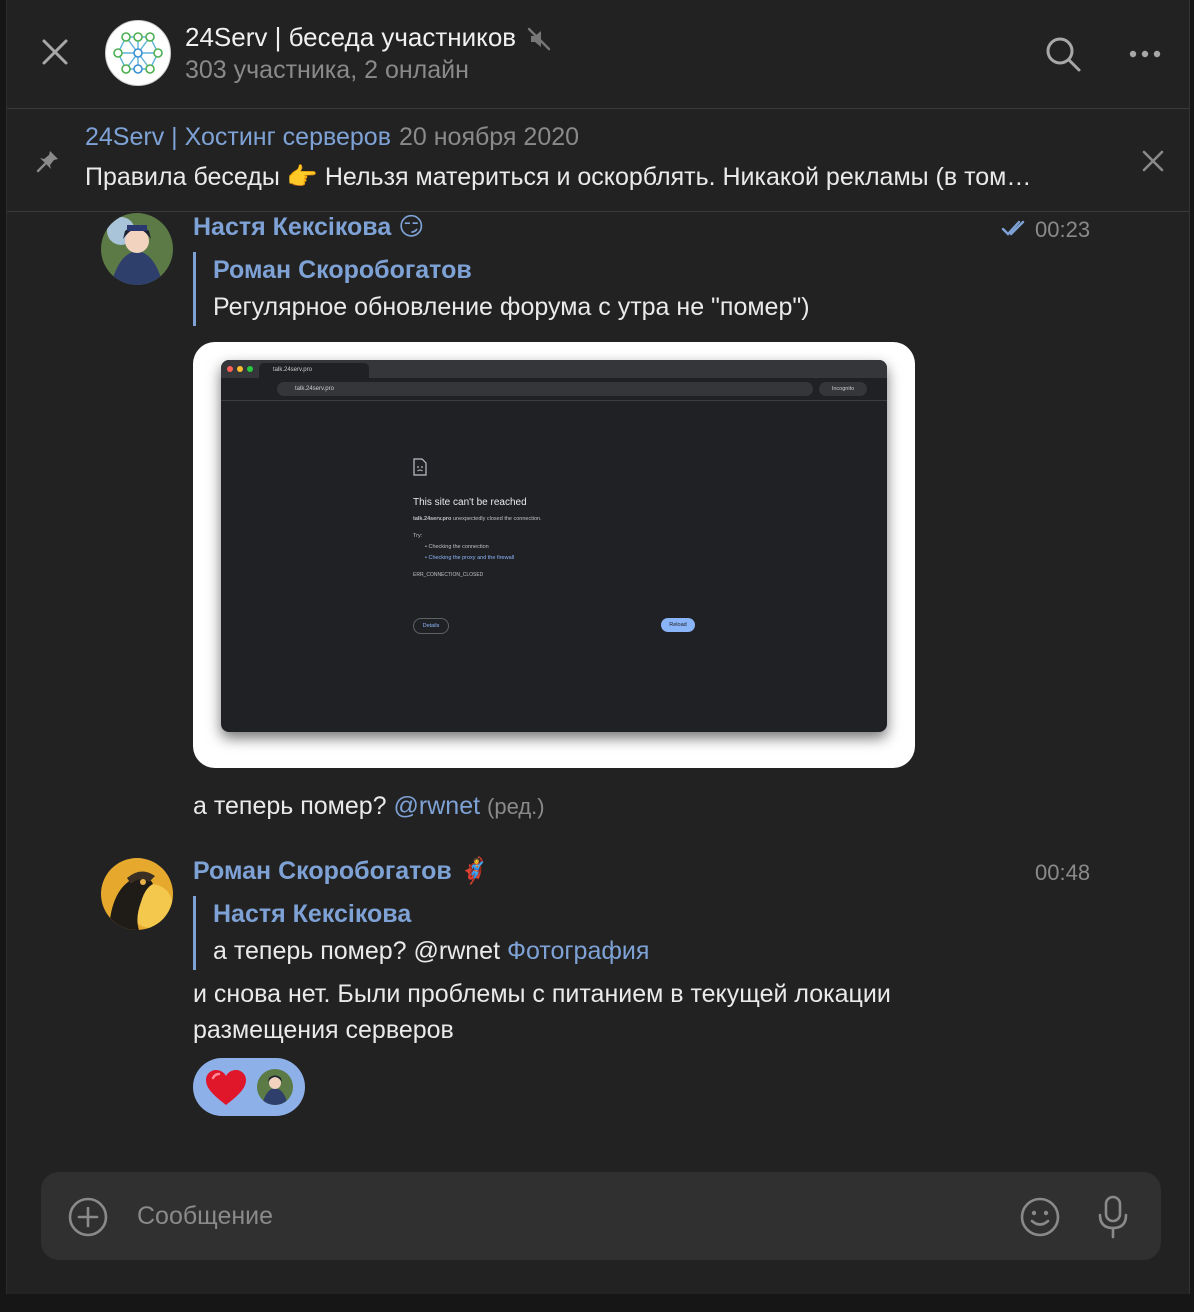 Image resolution: width=1194 pixels, height=1312 pixels. Describe the element at coordinates (1153, 161) in the screenshot. I see `close-pinned-icon` at that location.